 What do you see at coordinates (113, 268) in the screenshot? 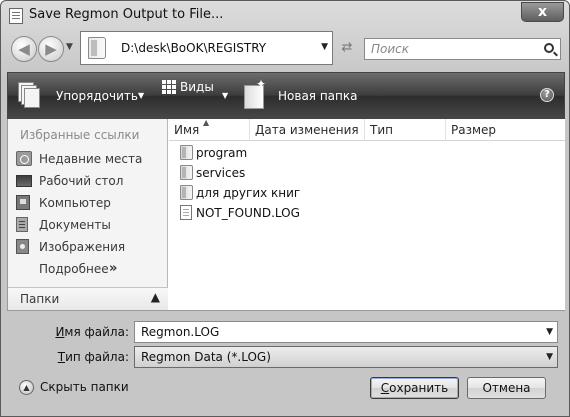
I see `double-chevron-right-icon: »` at bounding box center [113, 268].